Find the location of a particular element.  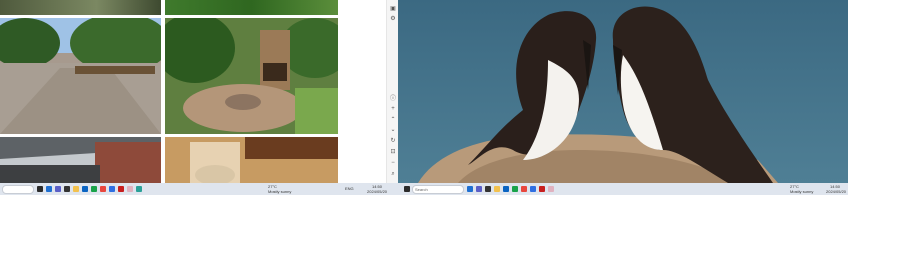

clock-date-right: 2024/05/20 is located at coordinates (836, 191).